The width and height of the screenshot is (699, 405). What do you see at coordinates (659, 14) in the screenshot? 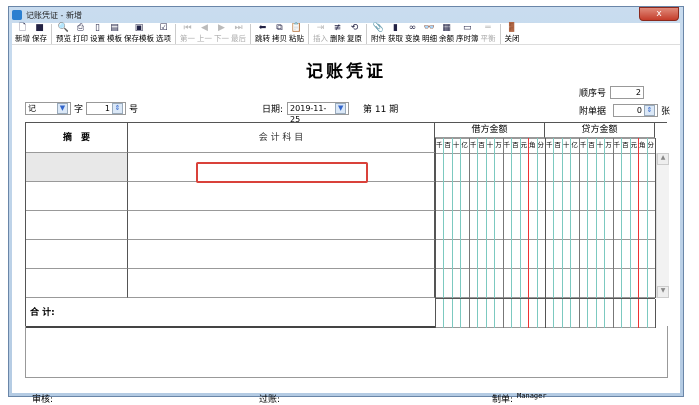
I see `close-button: x` at bounding box center [659, 14].